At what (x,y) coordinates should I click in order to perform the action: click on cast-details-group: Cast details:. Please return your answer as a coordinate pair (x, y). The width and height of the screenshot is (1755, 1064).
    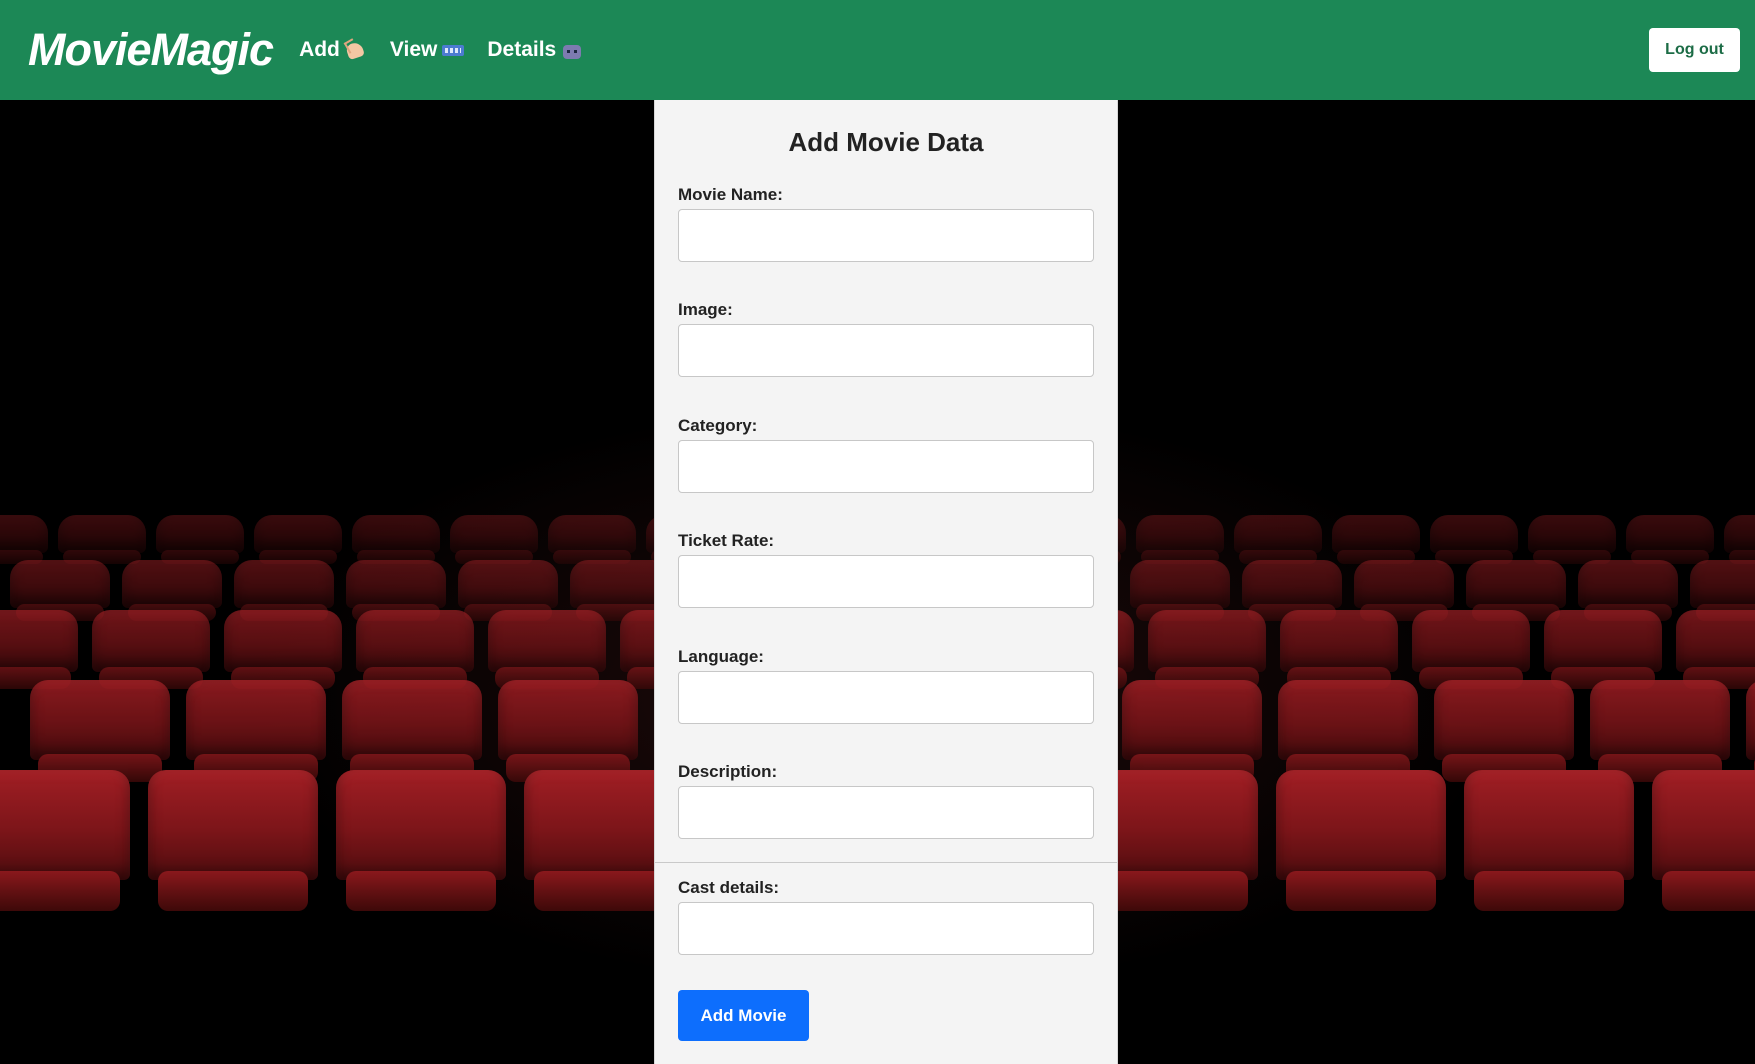
    Looking at the image, I should click on (886, 916).